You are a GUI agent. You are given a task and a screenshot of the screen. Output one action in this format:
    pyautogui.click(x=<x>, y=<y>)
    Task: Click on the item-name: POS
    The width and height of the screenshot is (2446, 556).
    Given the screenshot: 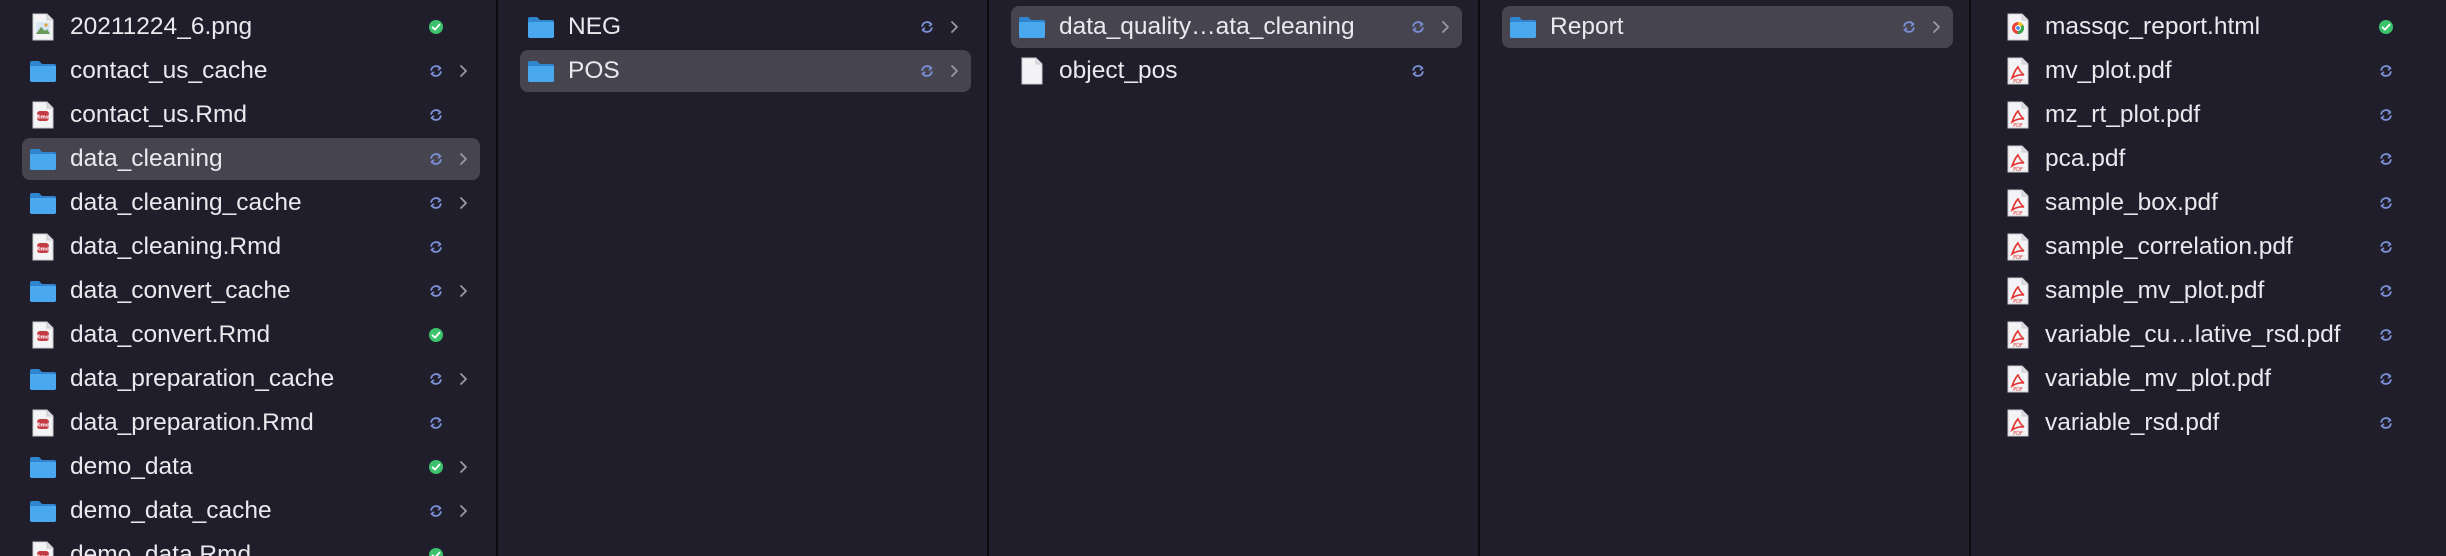 What is the action you would take?
    pyautogui.click(x=594, y=70)
    